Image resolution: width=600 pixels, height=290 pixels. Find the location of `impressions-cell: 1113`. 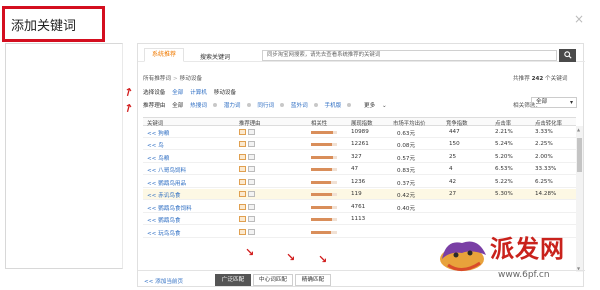

impressions-cell: 1113 is located at coordinates (358, 219).